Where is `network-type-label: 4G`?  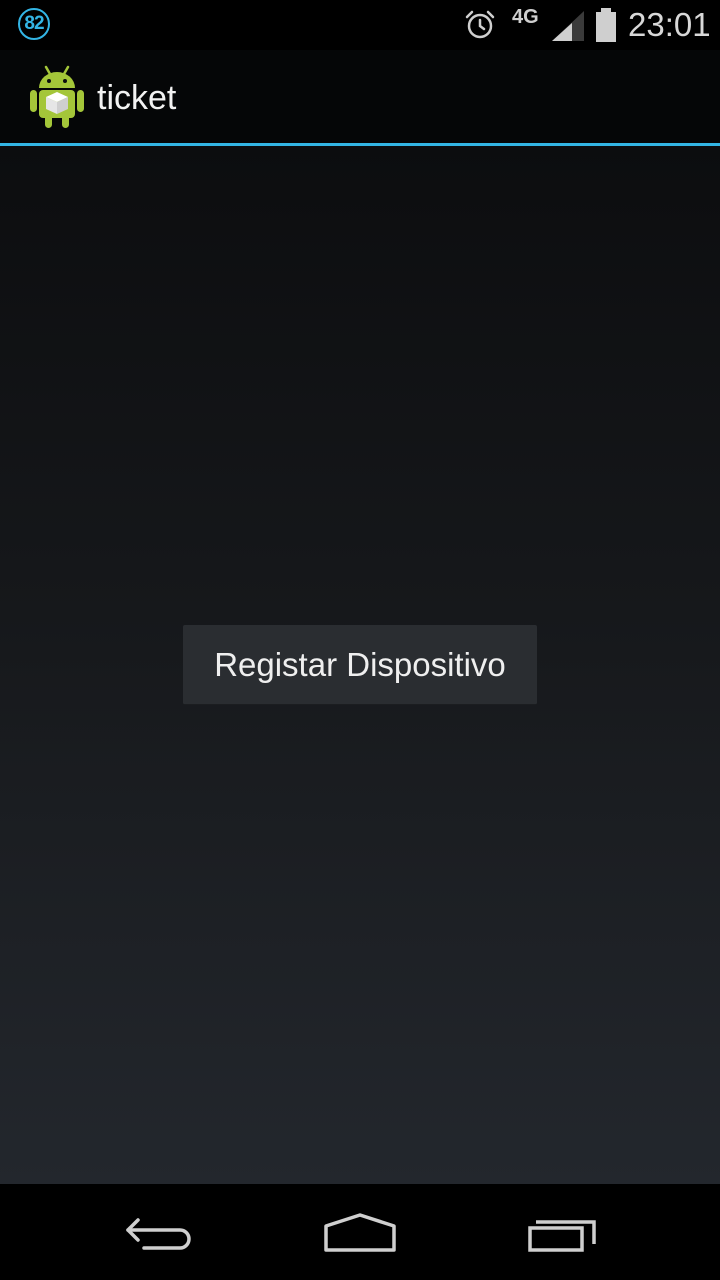
network-type-label: 4G is located at coordinates (525, 17).